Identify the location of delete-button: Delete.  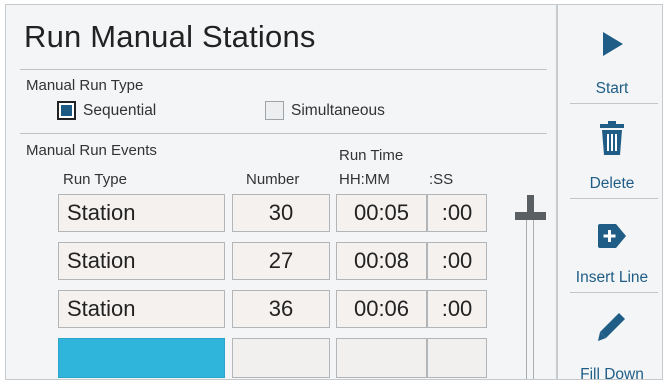
(612, 149).